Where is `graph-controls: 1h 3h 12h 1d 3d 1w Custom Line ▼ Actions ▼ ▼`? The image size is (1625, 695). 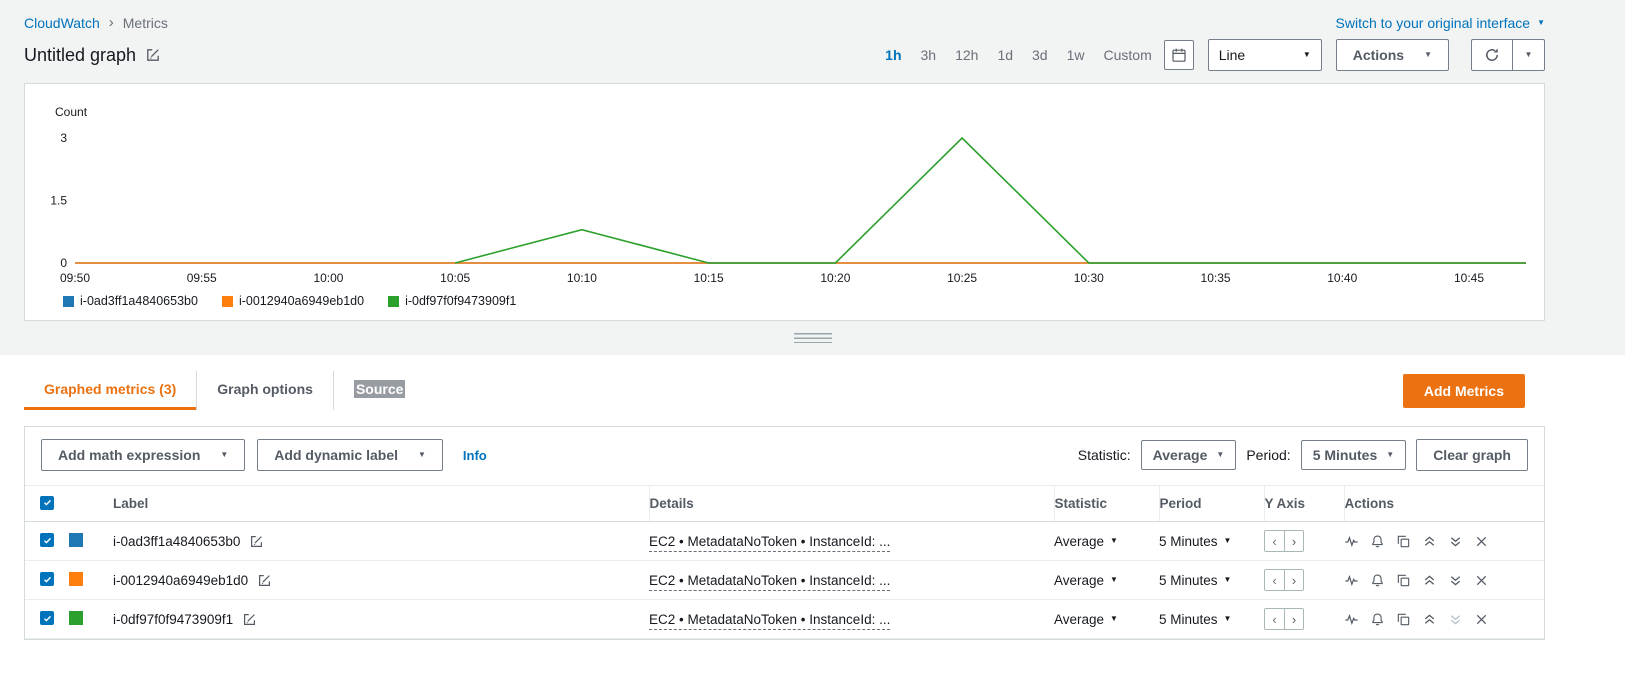
graph-controls: 1h 3h 12h 1d 3d 1w Custom Line ▼ Actions ▼ ▼ is located at coordinates (1215, 55).